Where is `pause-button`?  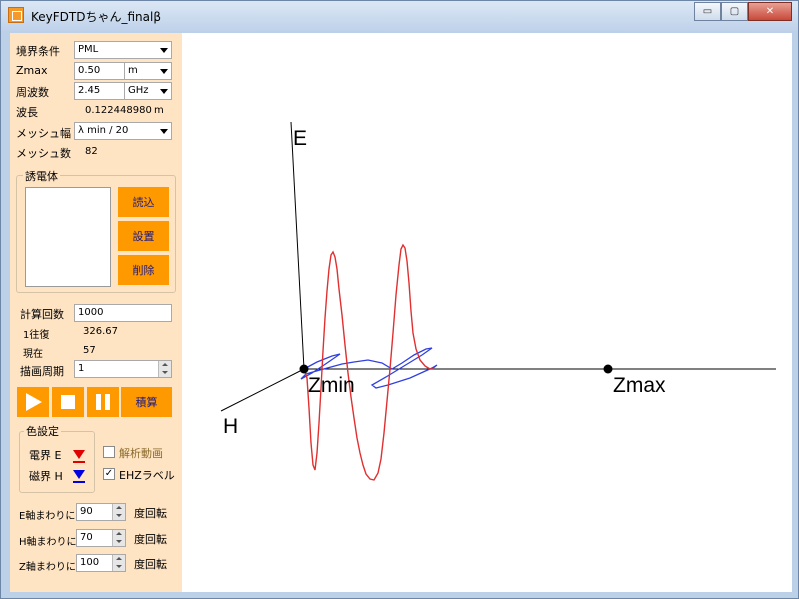 pause-button is located at coordinates (103, 402).